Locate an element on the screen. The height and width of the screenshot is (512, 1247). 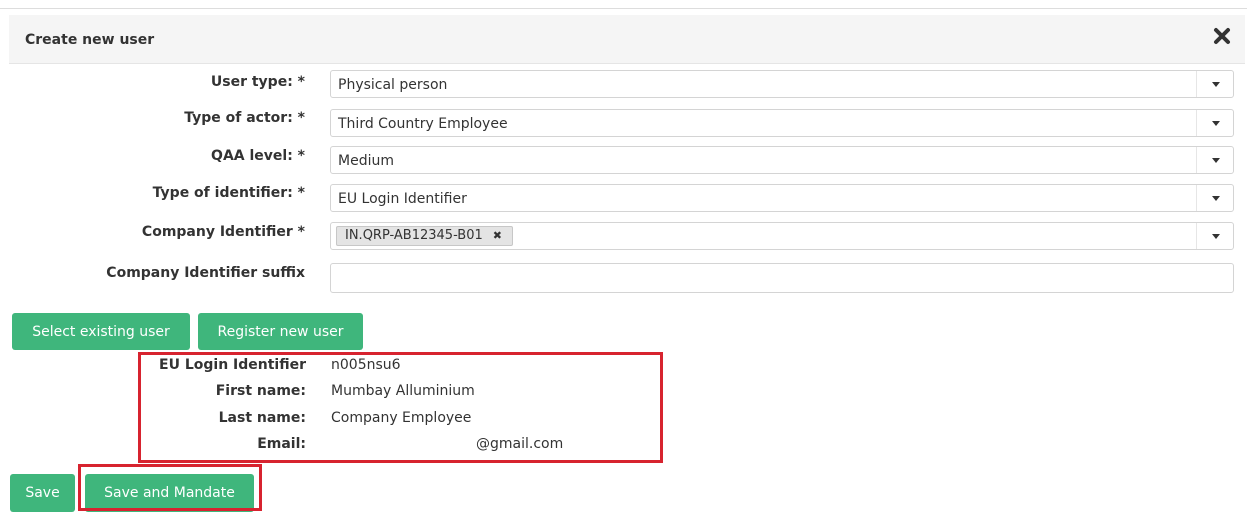
identifier-type-label: Type of identifier: * is located at coordinates (228, 193).